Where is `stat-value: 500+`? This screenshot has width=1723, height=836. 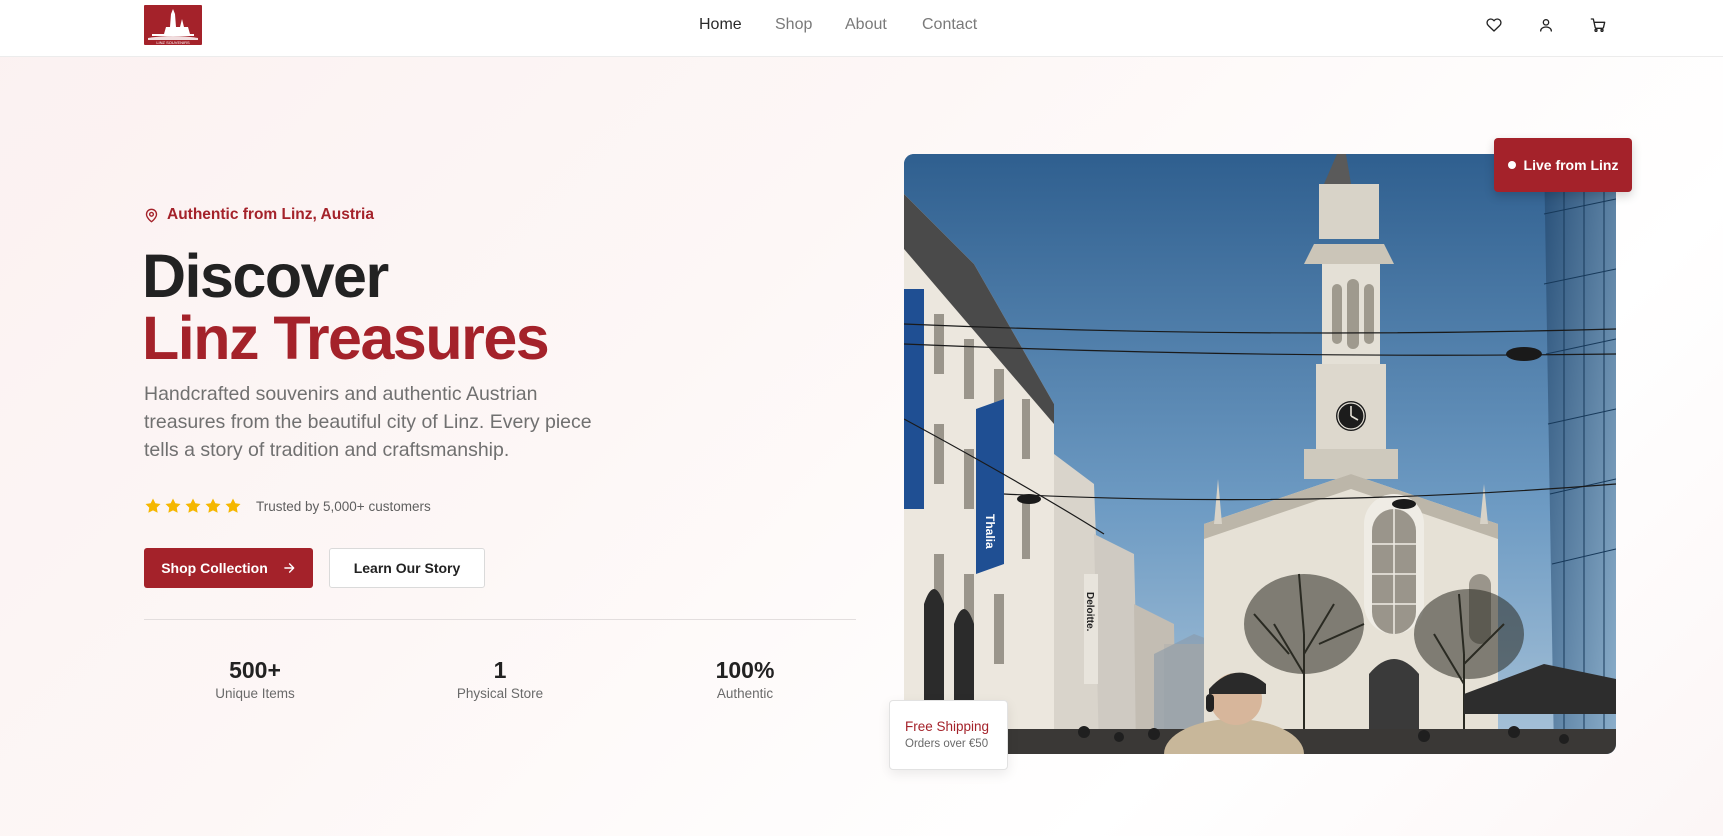
stat-value: 500+ is located at coordinates (255, 670).